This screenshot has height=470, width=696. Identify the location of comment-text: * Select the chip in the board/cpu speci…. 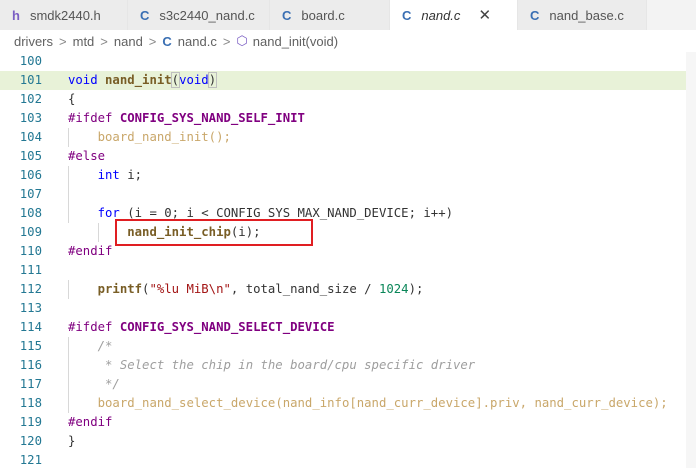
(286, 365).